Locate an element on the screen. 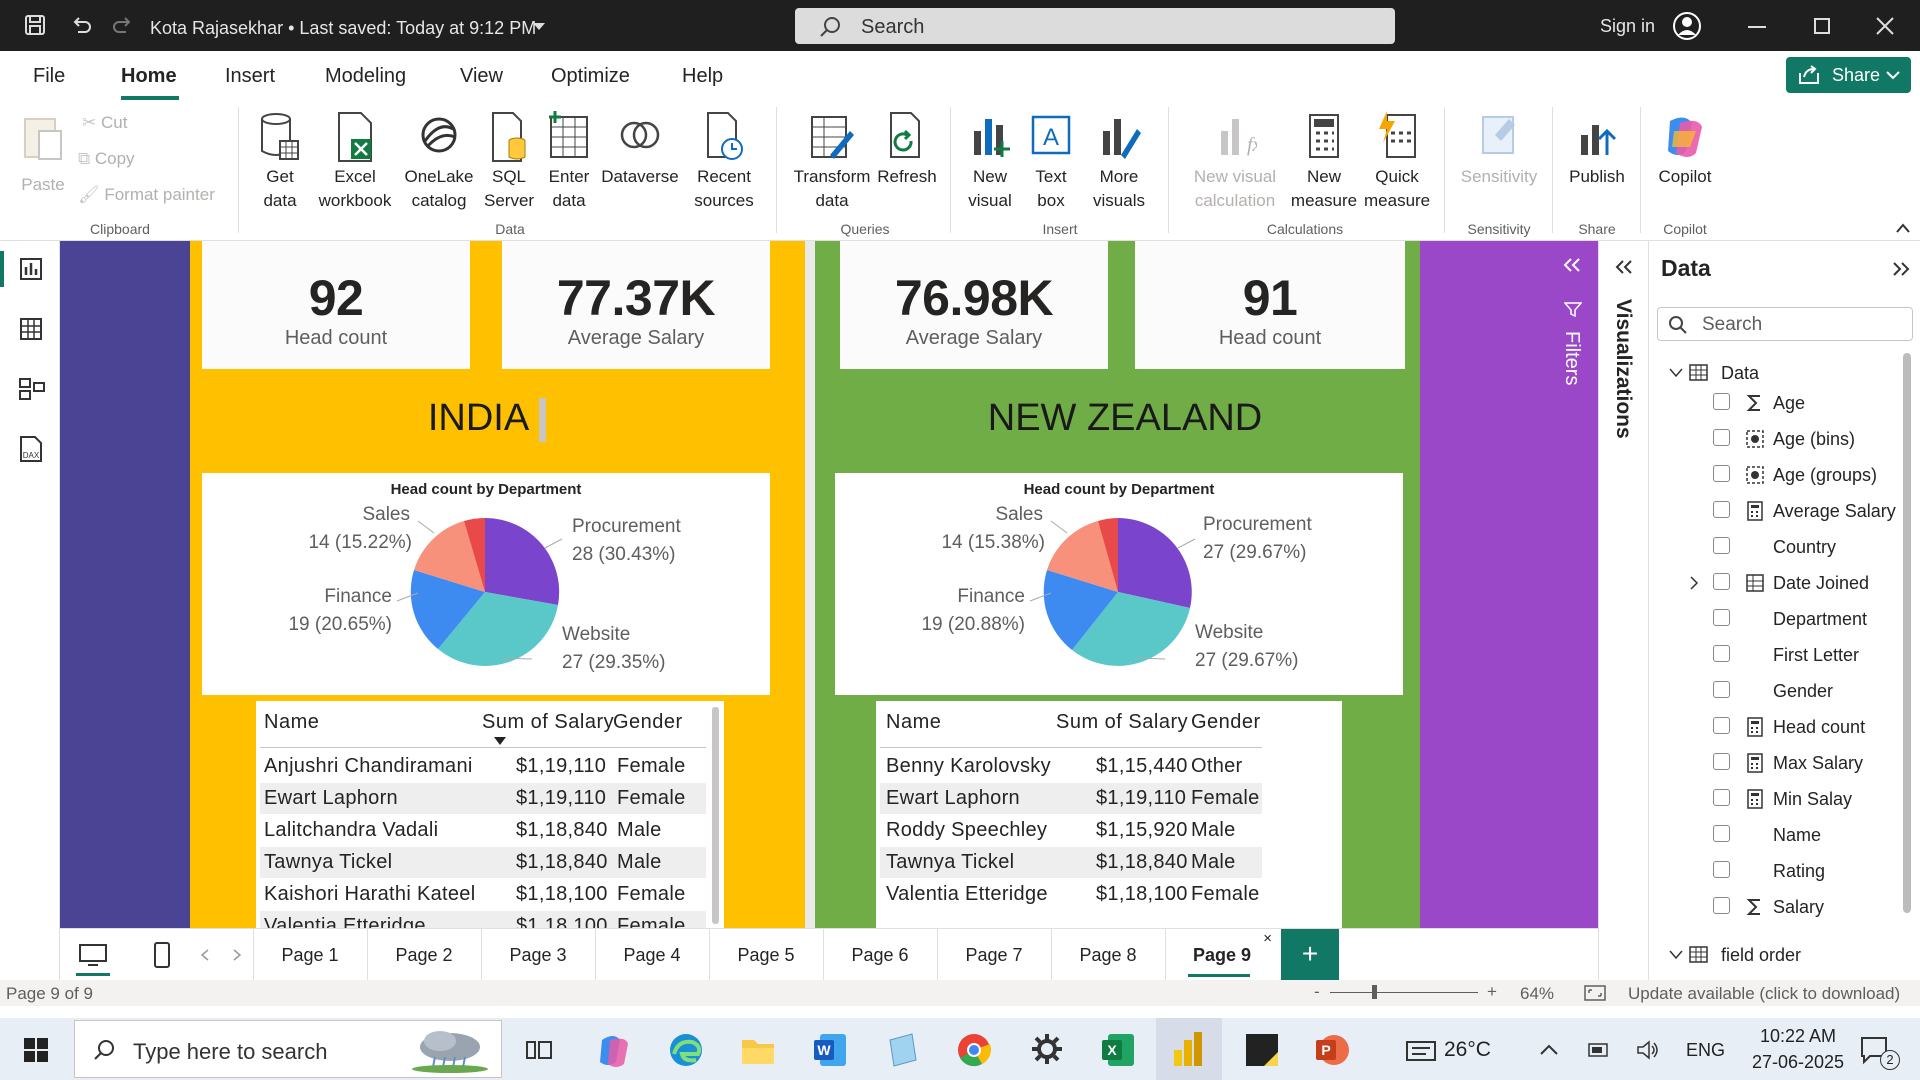 This screenshot has width=1920, height=1080. model-view-icon is located at coordinates (32, 389).